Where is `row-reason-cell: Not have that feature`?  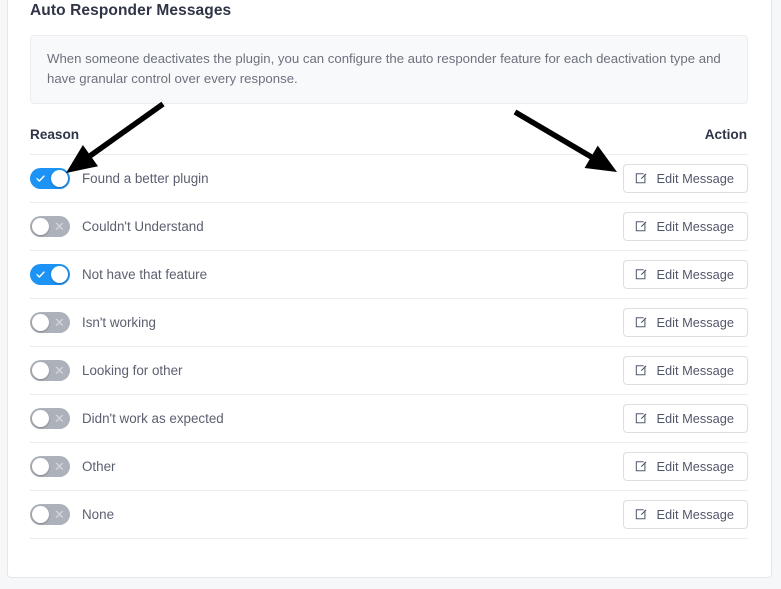 row-reason-cell: Not have that feature is located at coordinates (118, 274).